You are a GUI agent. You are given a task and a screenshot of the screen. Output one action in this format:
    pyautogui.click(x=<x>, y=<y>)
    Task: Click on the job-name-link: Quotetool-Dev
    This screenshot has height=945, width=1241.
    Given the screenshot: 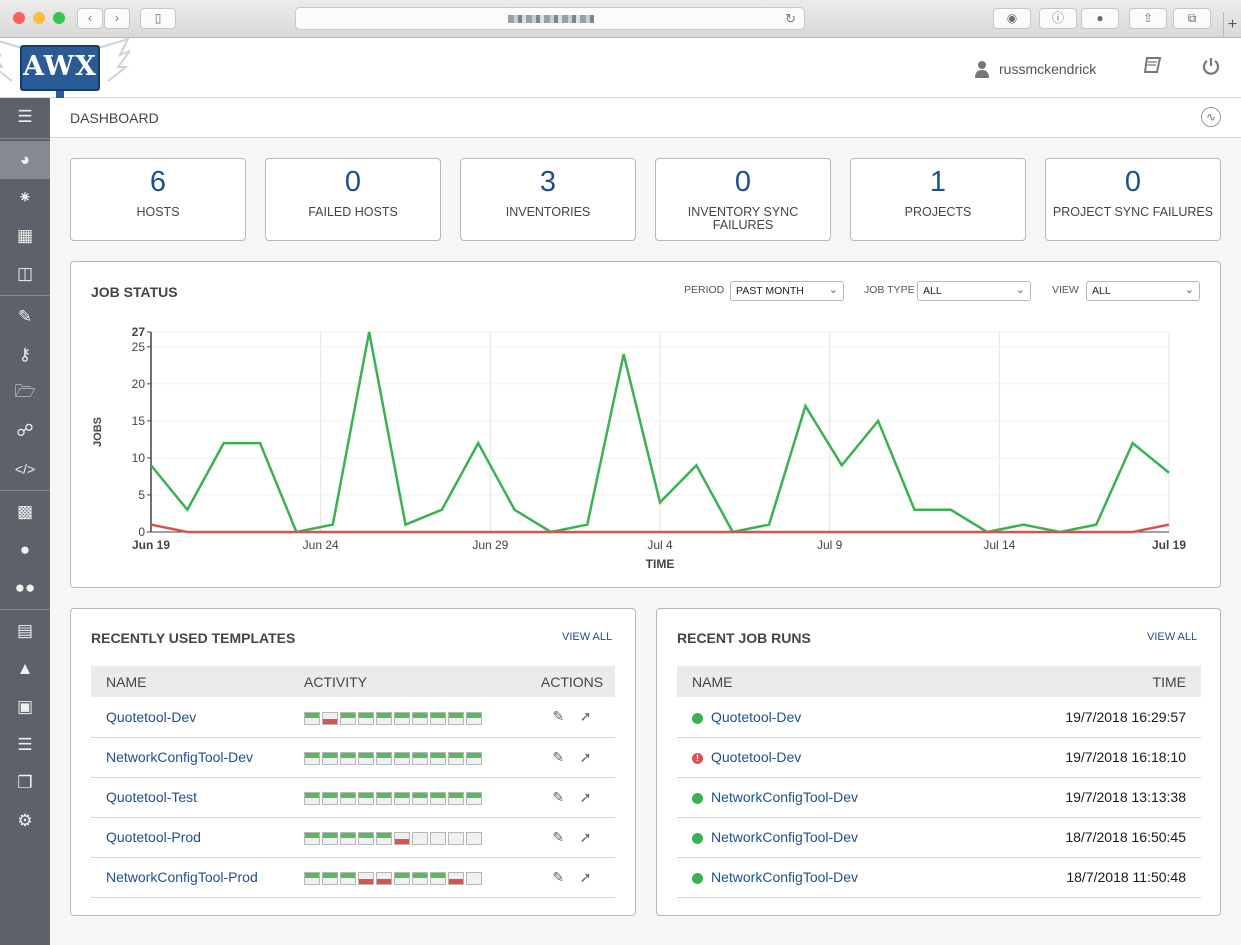 What is the action you would take?
    pyautogui.click(x=756, y=717)
    